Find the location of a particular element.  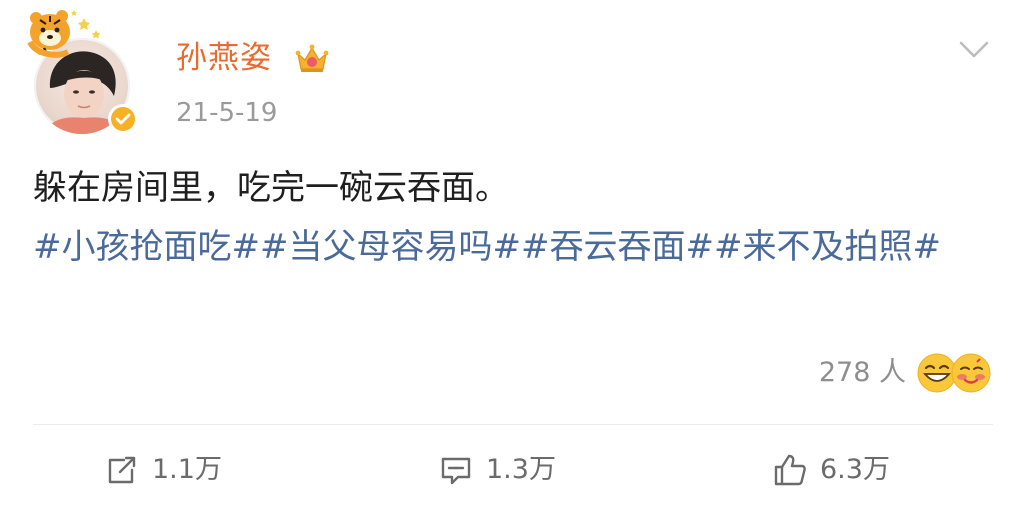

topic-link: #小孩抢面吃# is located at coordinates (146, 247).